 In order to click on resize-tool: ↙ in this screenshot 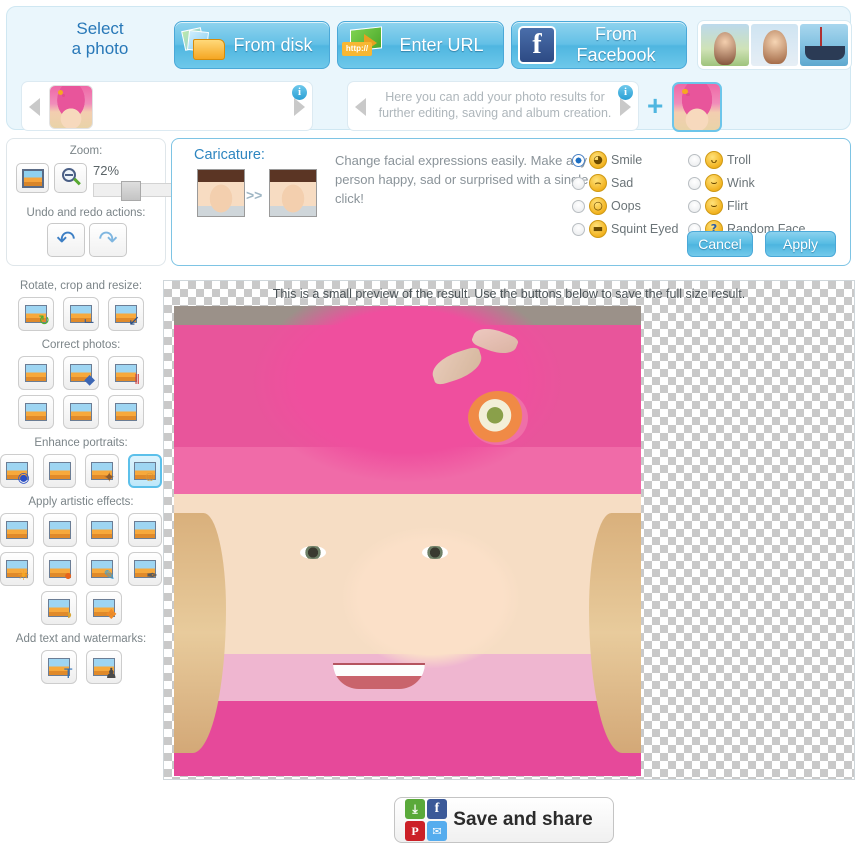, I will do `click(126, 314)`.